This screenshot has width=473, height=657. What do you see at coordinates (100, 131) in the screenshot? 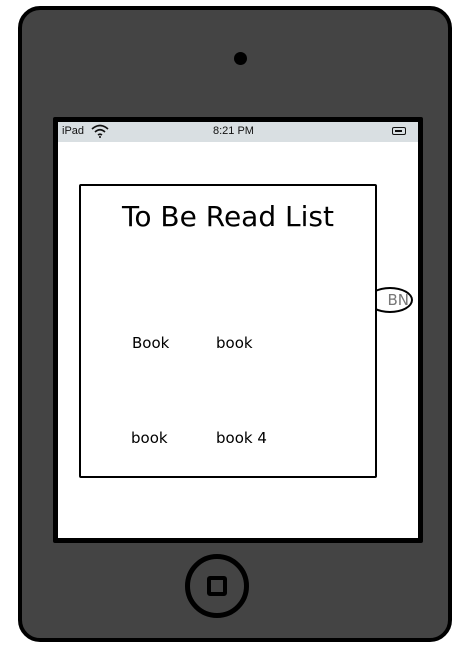
I see `wifi-icon` at bounding box center [100, 131].